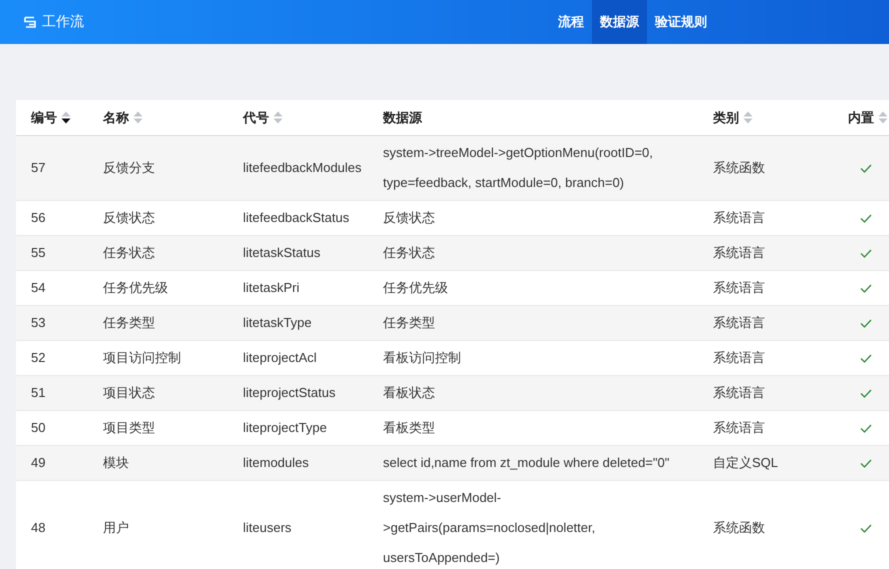  What do you see at coordinates (63, 22) in the screenshot?
I see `app-title: 工作流` at bounding box center [63, 22].